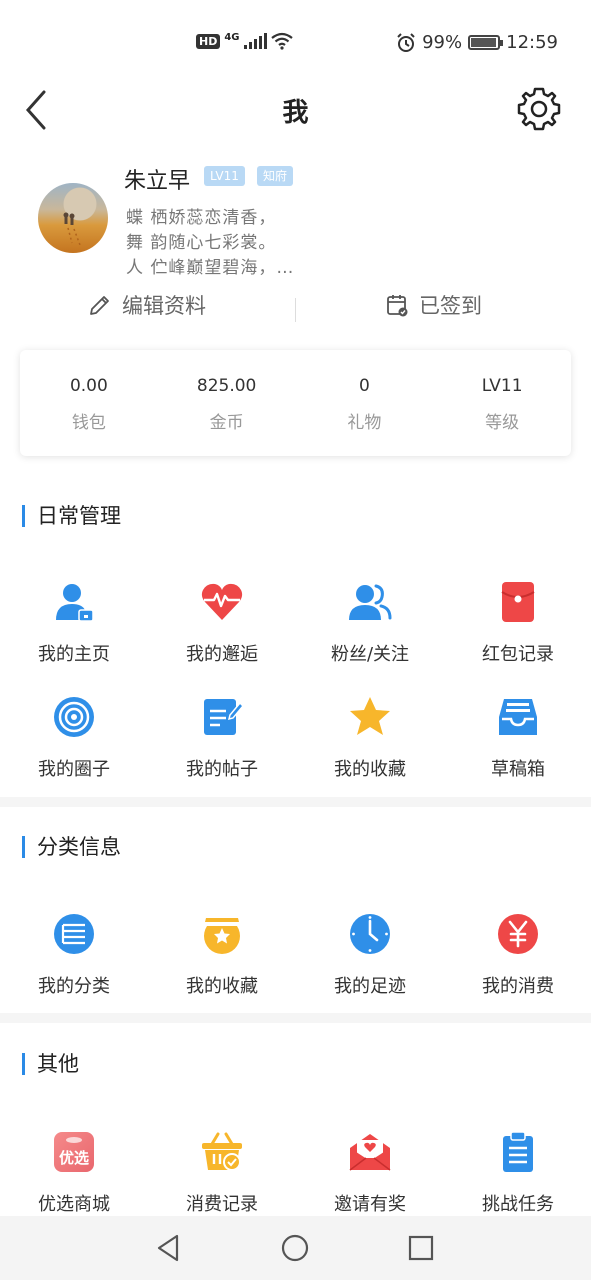  What do you see at coordinates (518, 769) in the screenshot?
I see `grid-item-label: 草稿箱` at bounding box center [518, 769].